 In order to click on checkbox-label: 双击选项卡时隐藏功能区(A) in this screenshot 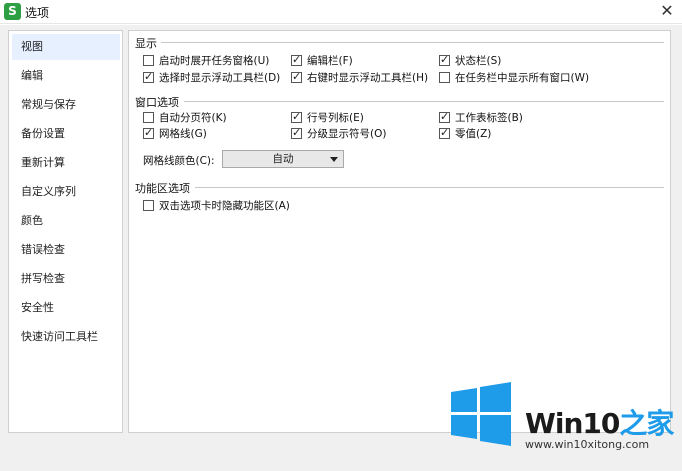, I will do `click(224, 206)`.